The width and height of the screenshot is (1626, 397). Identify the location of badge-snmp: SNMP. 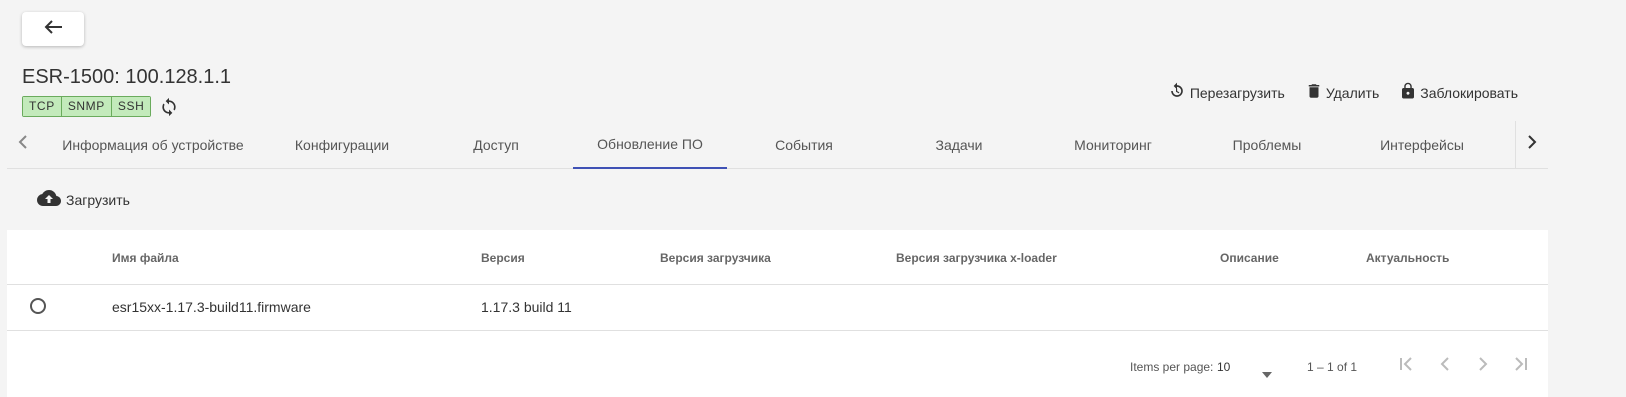
(86, 106).